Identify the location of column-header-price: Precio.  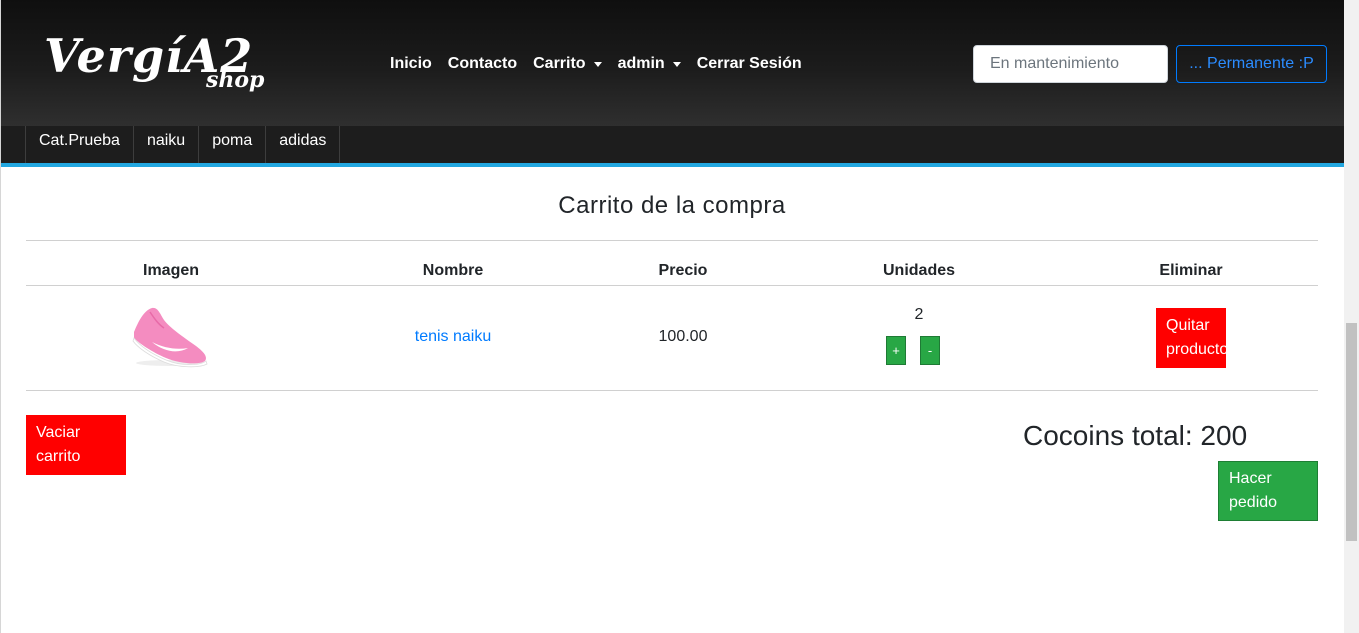
(683, 270).